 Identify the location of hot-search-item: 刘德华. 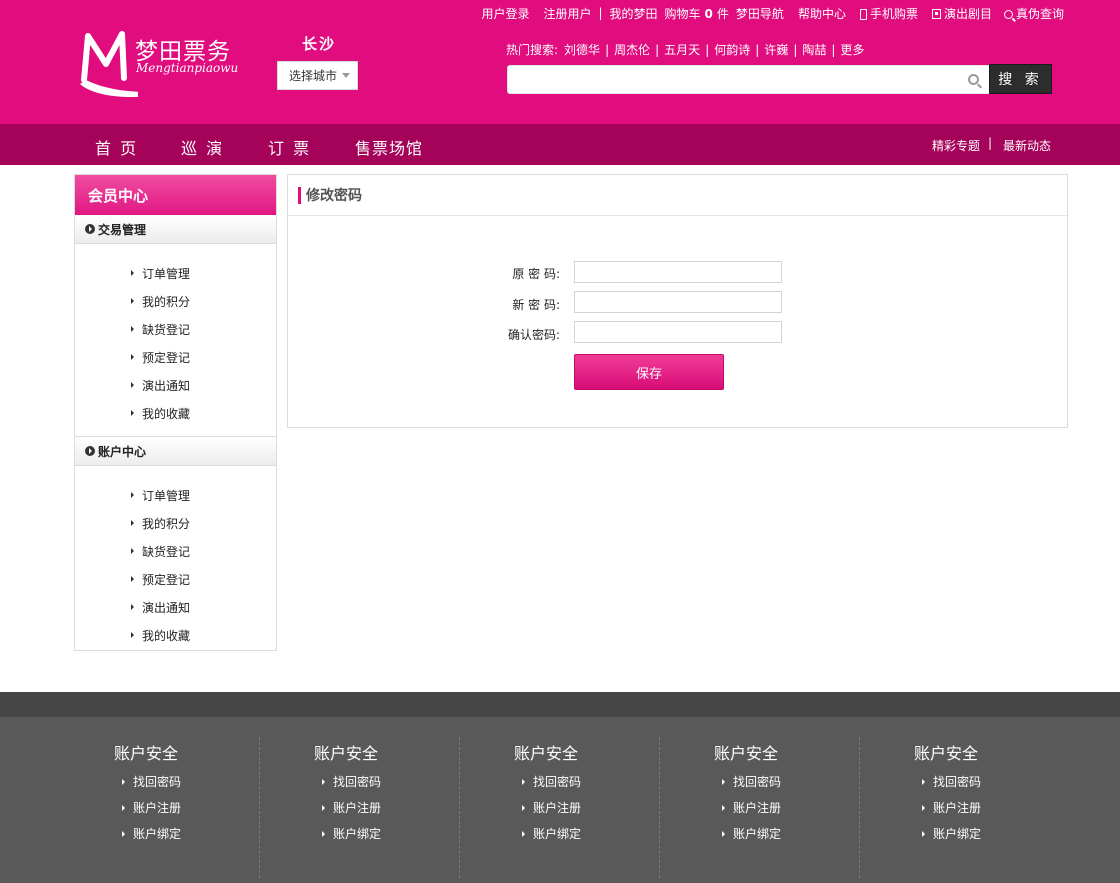
(582, 49).